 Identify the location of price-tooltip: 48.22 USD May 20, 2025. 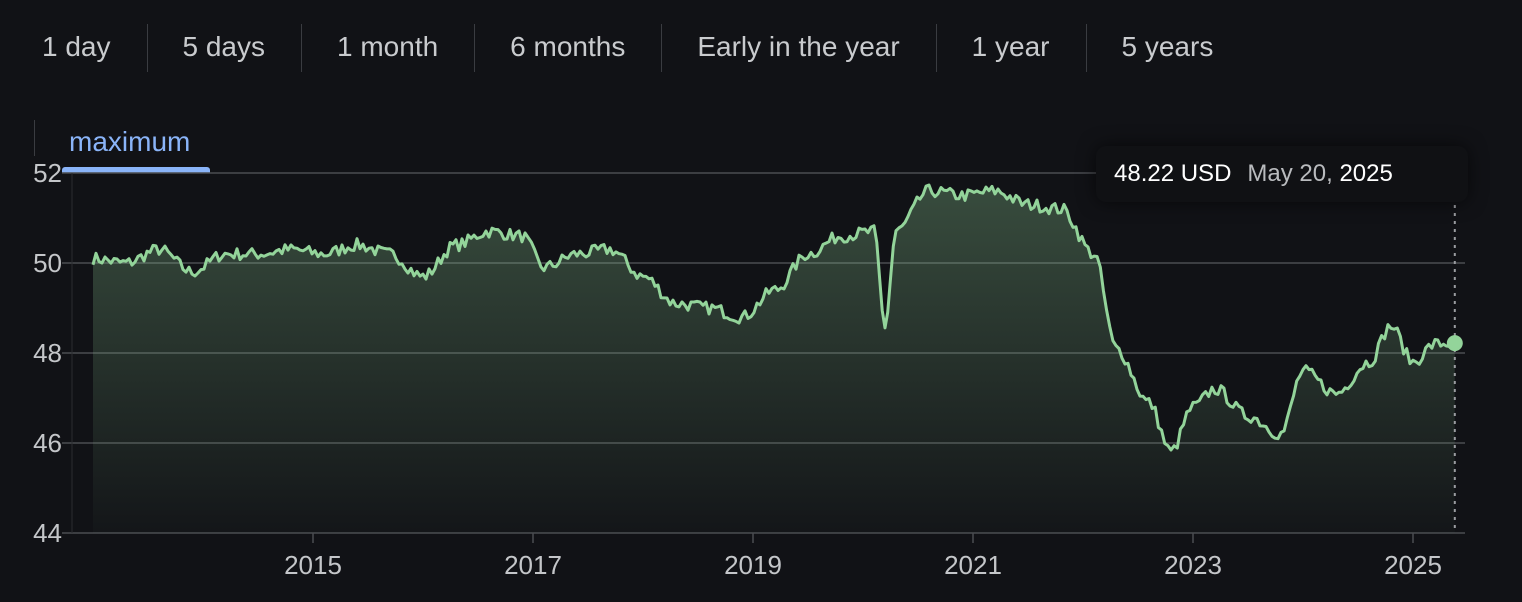
(1282, 174).